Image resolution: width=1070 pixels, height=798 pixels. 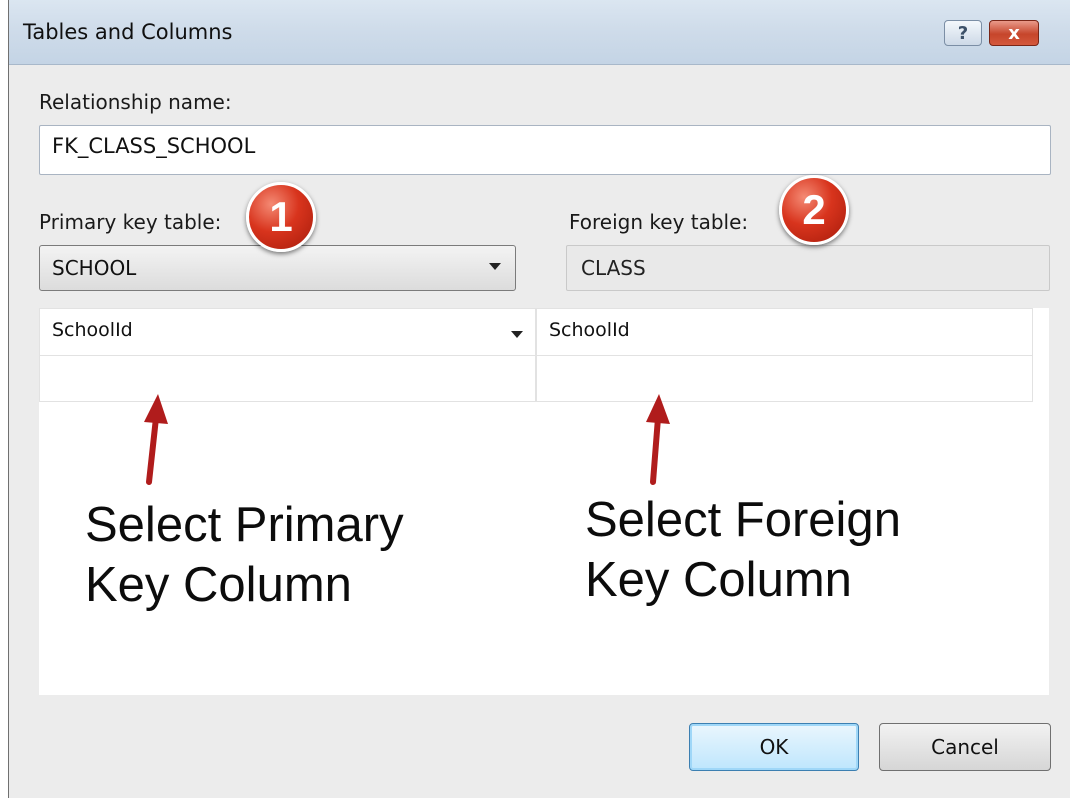 What do you see at coordinates (545, 150) in the screenshot?
I see `relationship-name-input: FK_CLASS_SCHOOL` at bounding box center [545, 150].